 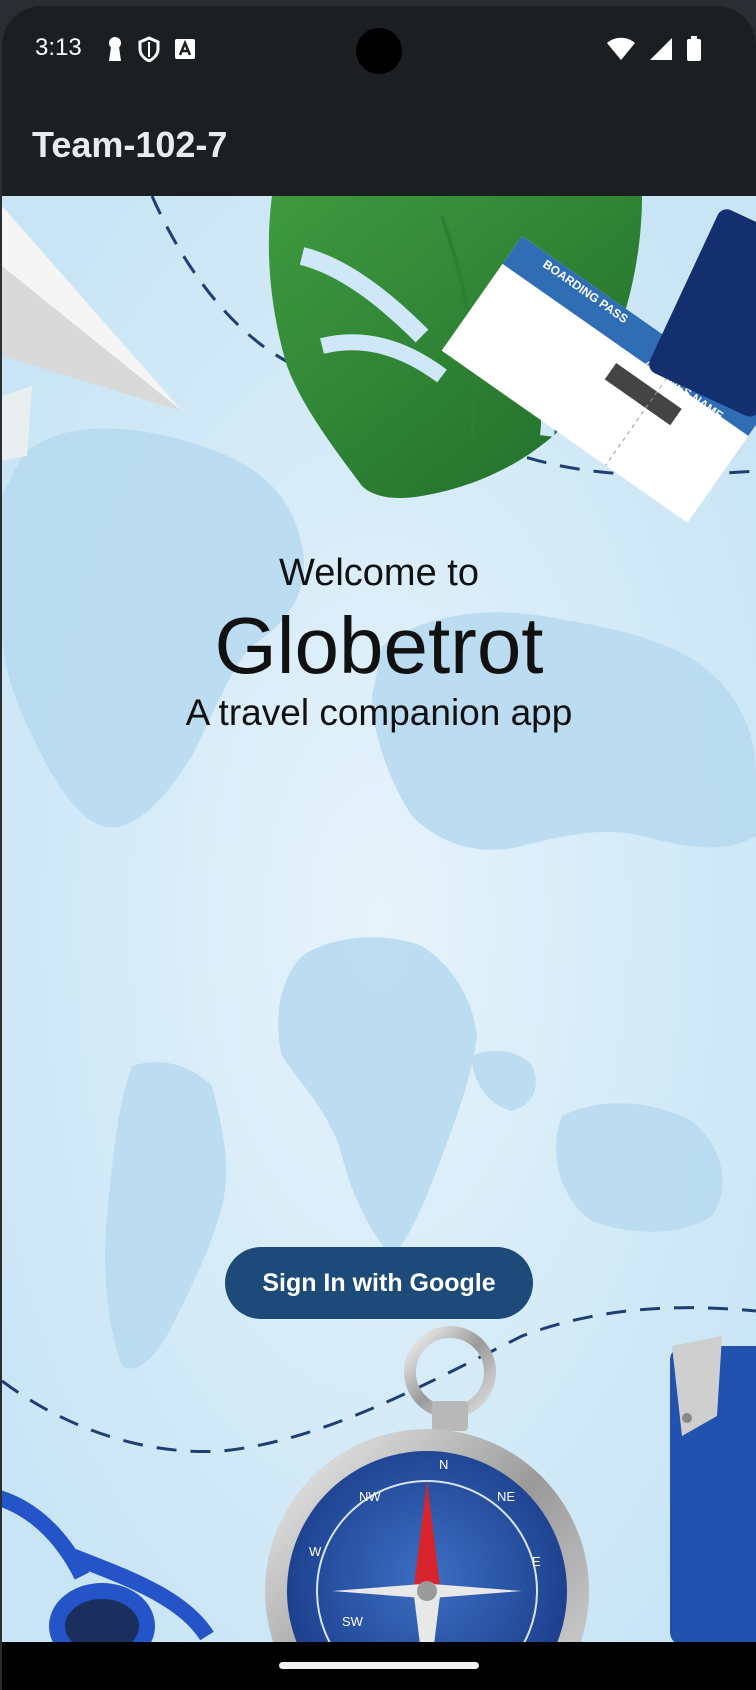 I want to click on status-icons-left, so click(x=151, y=49).